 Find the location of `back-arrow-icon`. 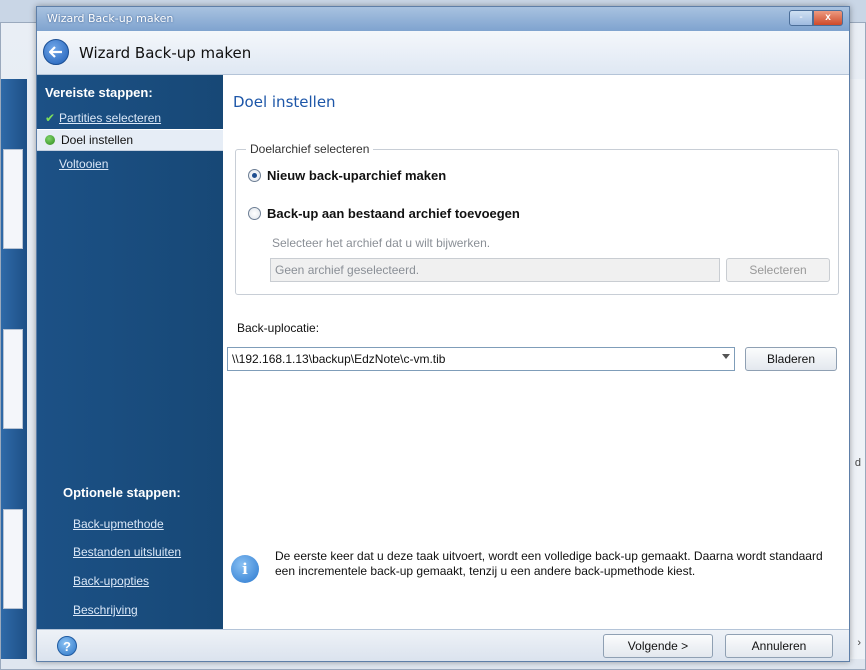

back-arrow-icon is located at coordinates (56, 52).